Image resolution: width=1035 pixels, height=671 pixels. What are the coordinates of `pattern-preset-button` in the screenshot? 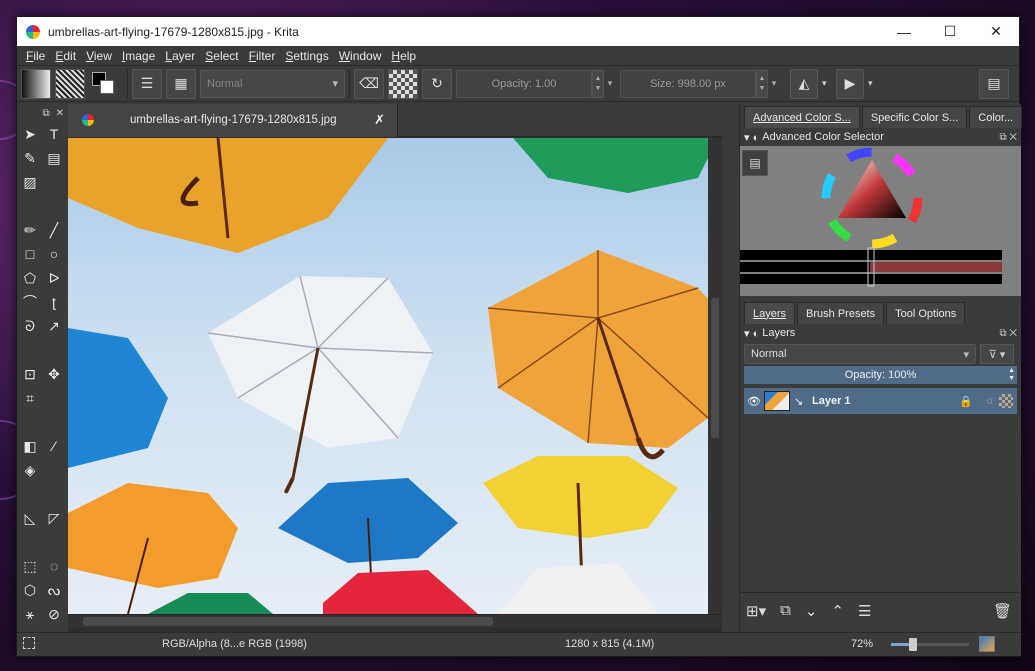 It's located at (70, 83).